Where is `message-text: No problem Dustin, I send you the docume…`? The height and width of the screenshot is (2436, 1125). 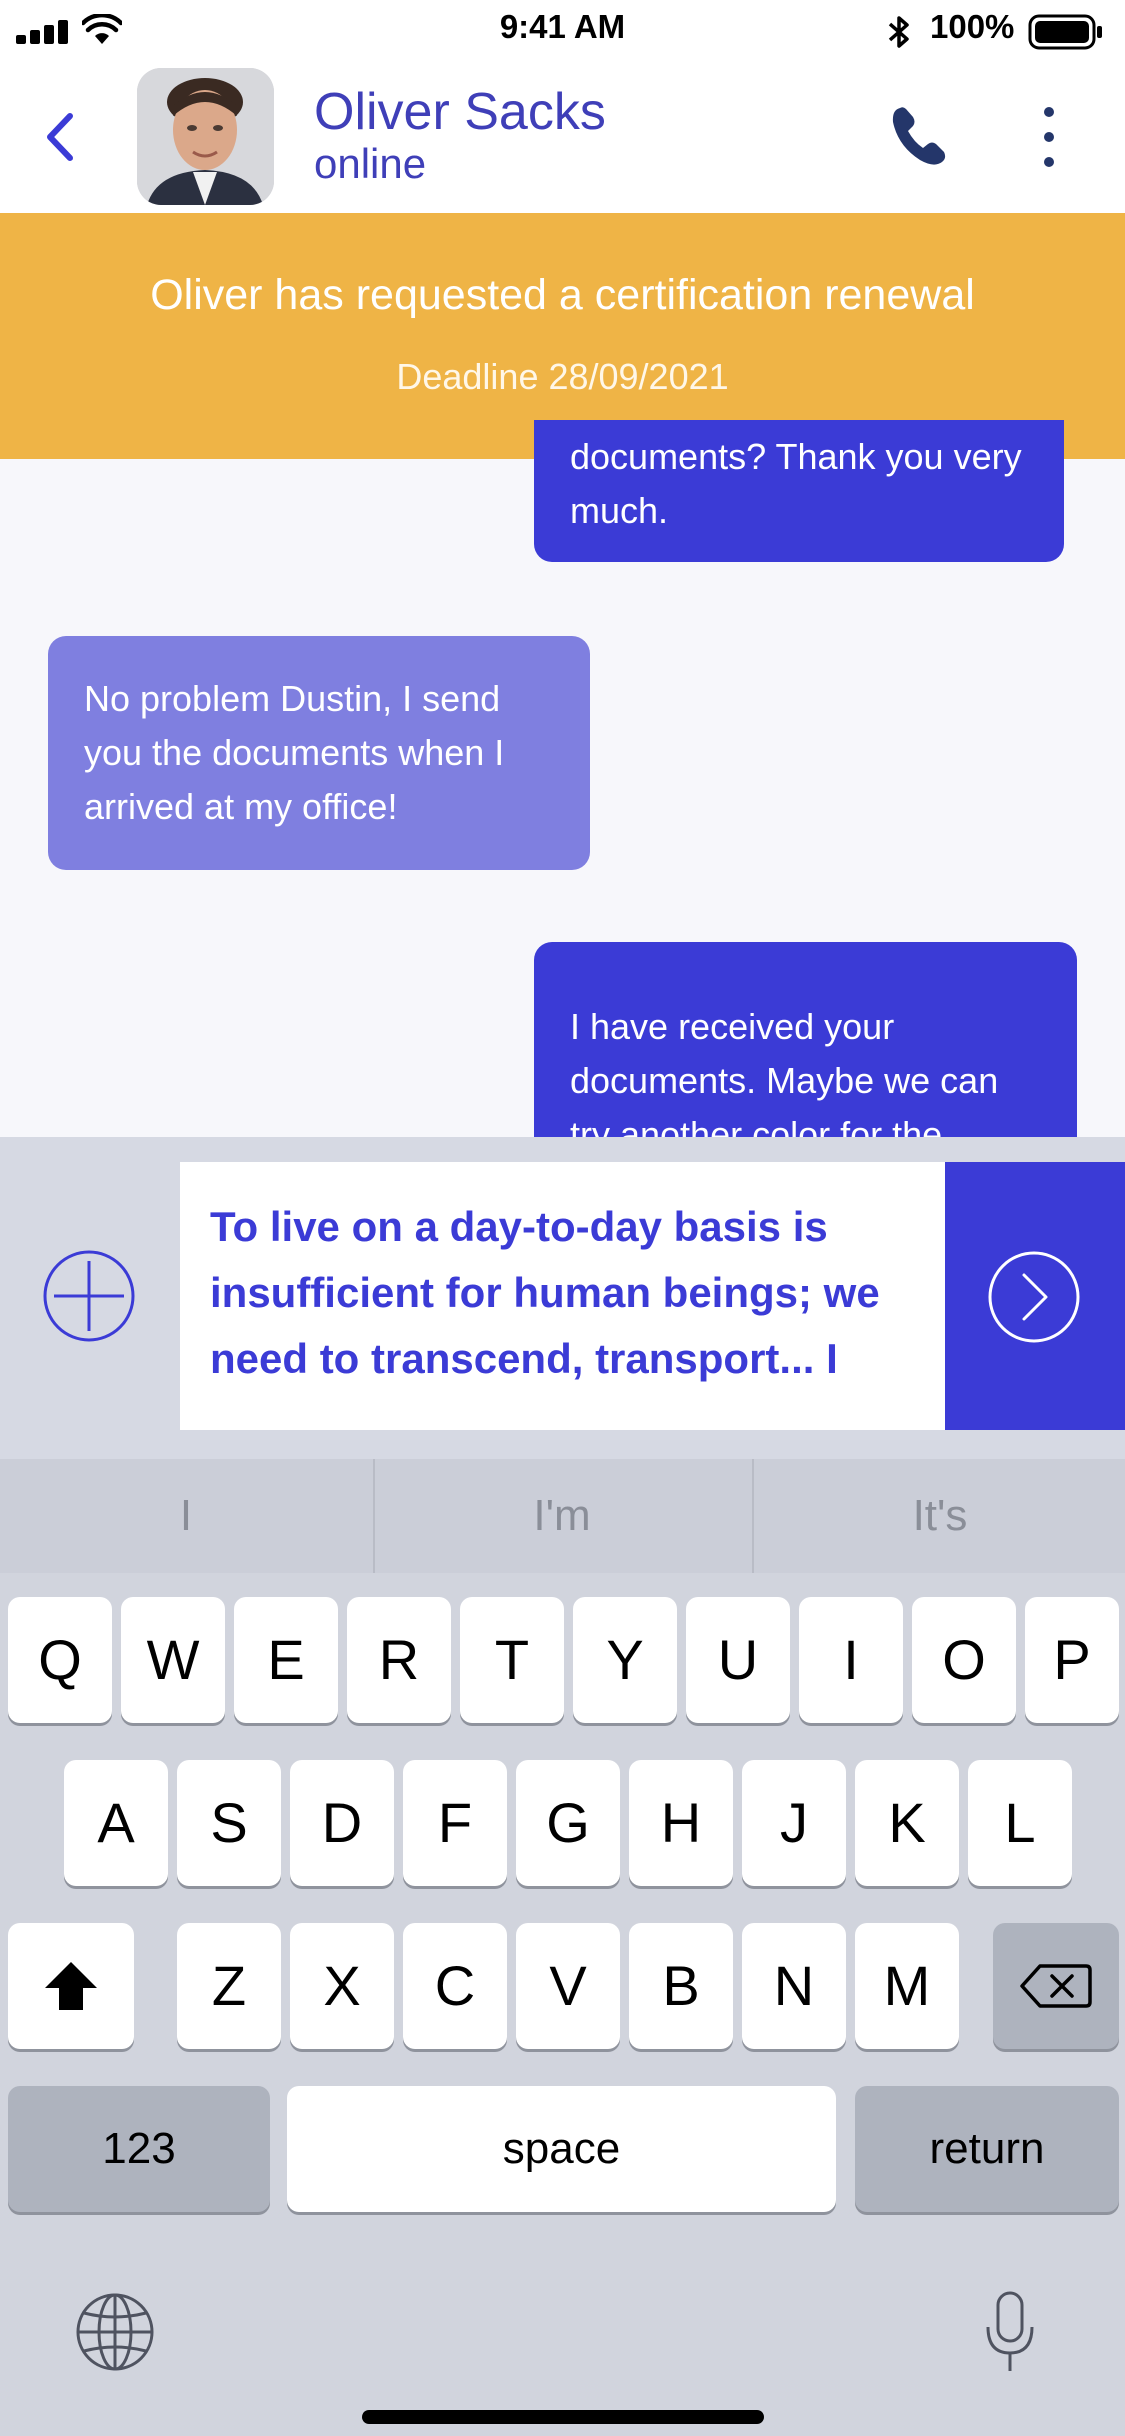 message-text: No problem Dustin, I send you the docume… is located at coordinates (294, 752).